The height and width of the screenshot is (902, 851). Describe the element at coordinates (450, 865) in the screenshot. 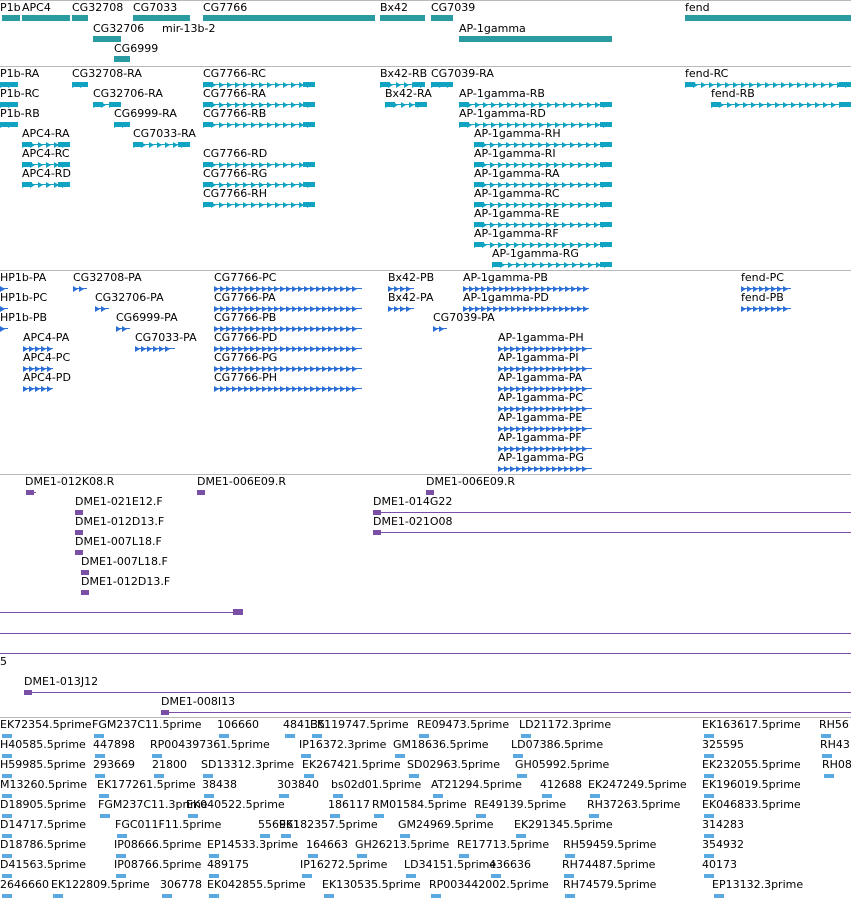

I see `est-label: LD34151.5prime` at that location.